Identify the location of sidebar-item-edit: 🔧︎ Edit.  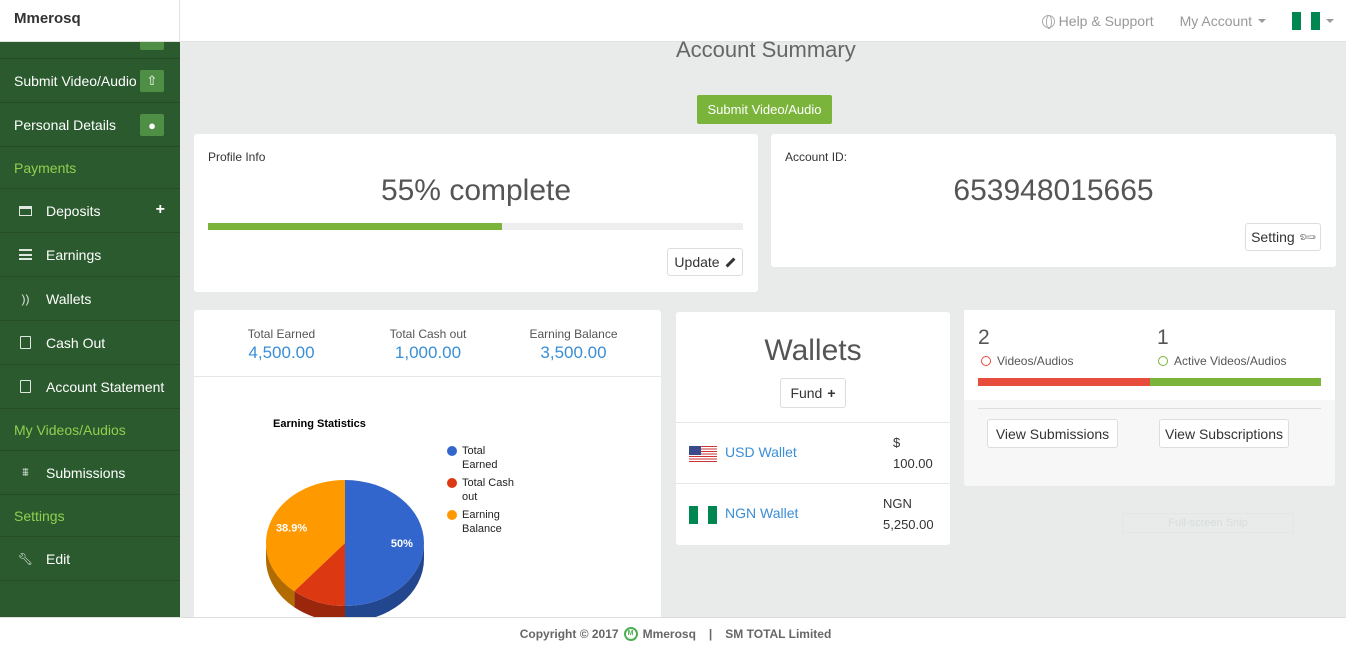
(90, 559).